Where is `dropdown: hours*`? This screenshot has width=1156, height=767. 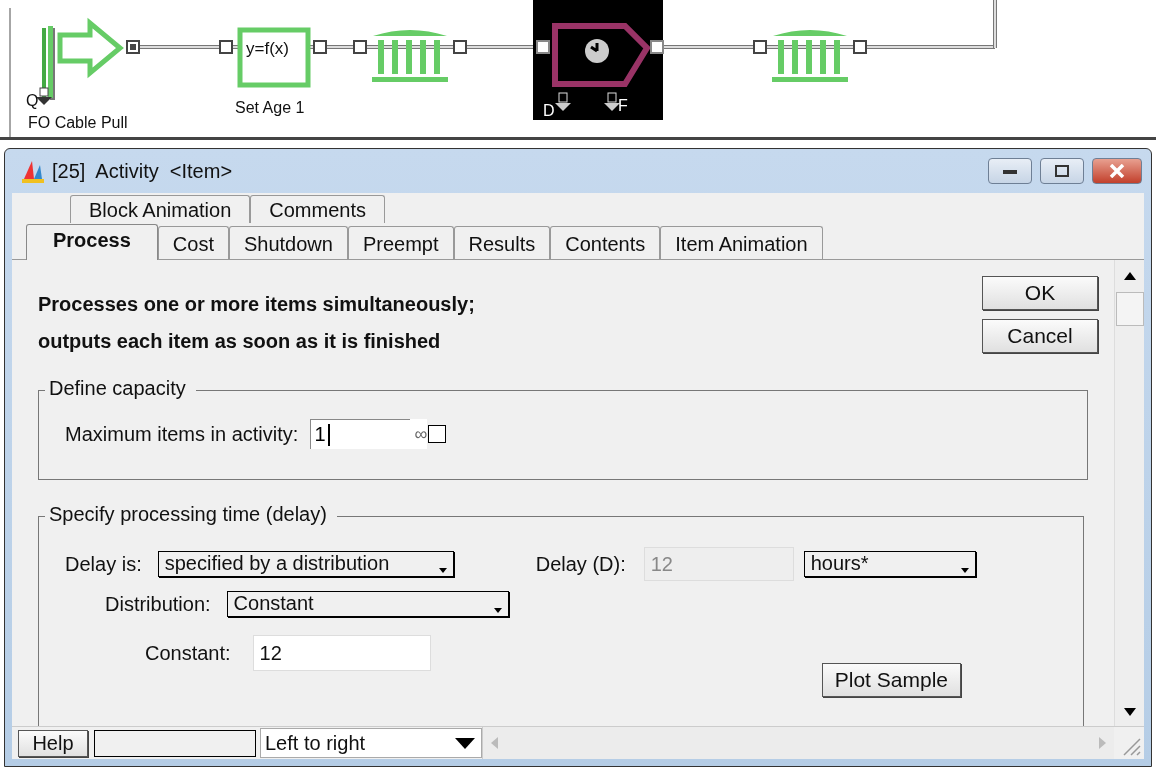
dropdown: hours* is located at coordinates (889, 564).